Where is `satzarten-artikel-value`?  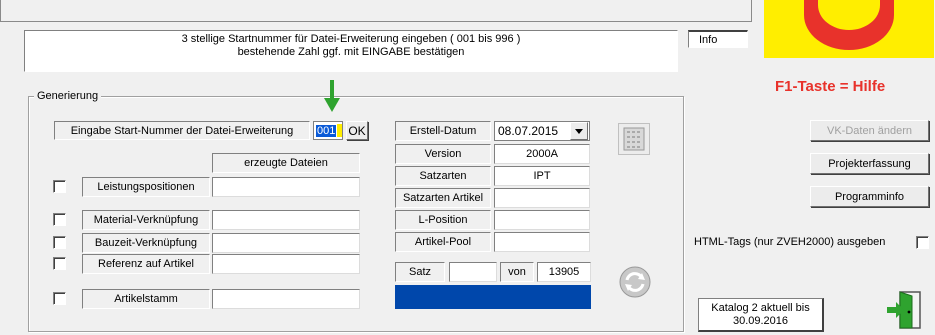 satzarten-artikel-value is located at coordinates (542, 198).